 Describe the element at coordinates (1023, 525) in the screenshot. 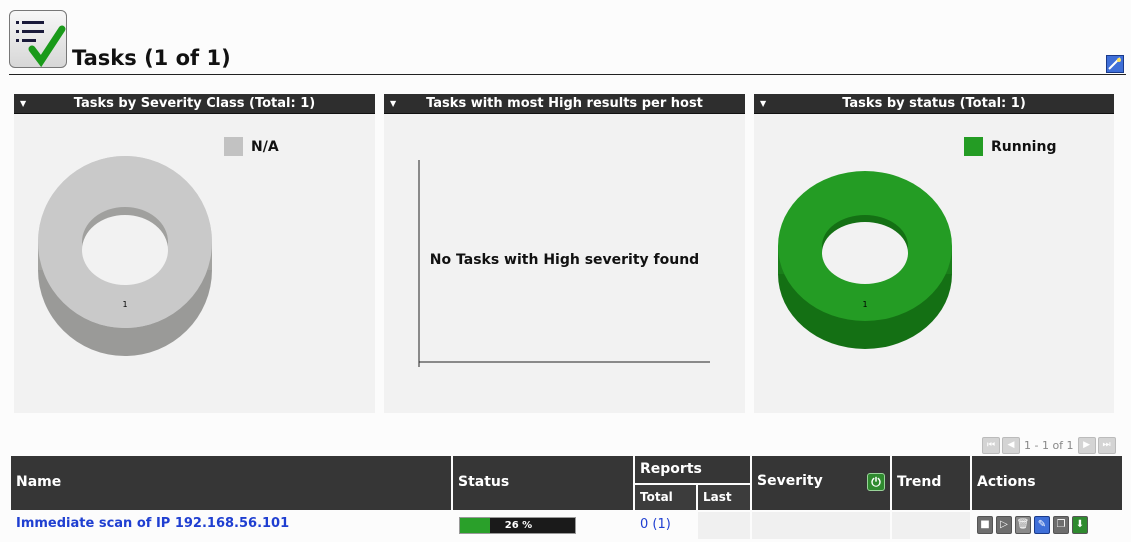

I see `trashcan-icon: 🗑` at that location.